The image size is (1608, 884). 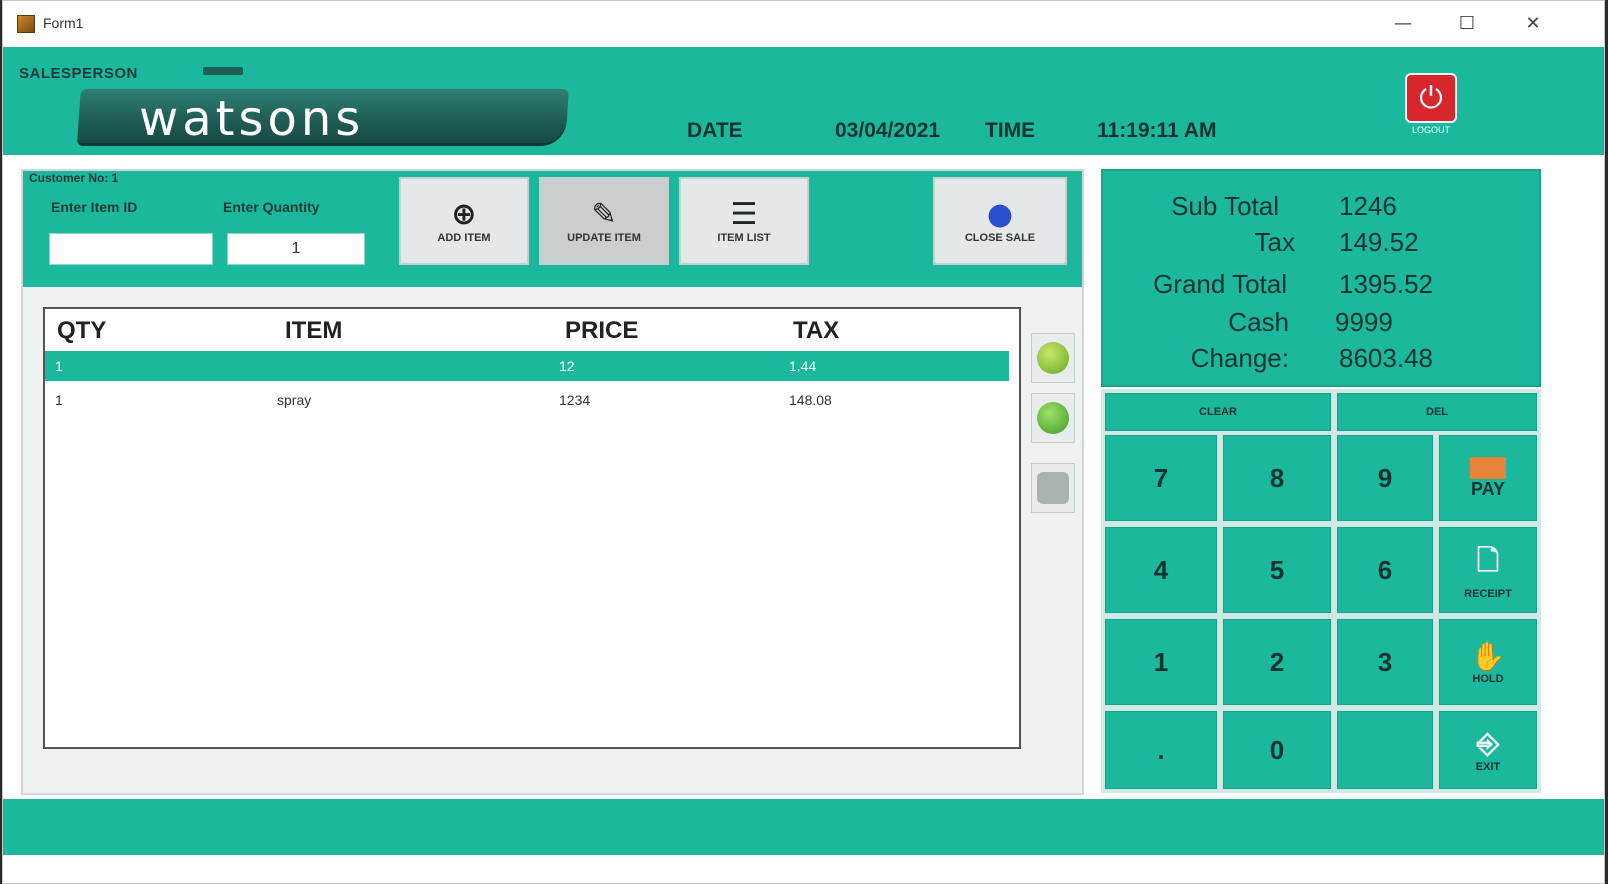 What do you see at coordinates (1488, 488) in the screenshot?
I see `pay-label: PAY` at bounding box center [1488, 488].